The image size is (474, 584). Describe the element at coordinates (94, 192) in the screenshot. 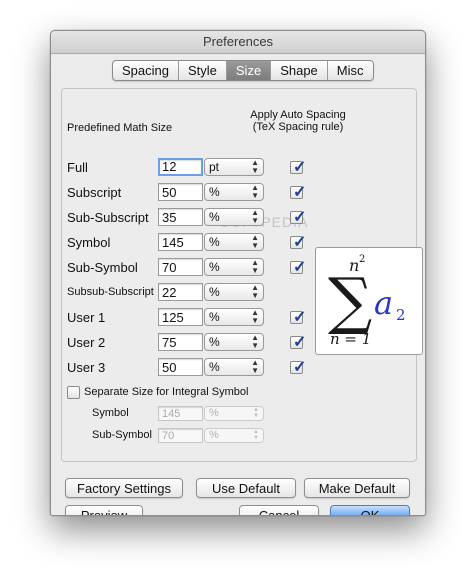

I see `row-label-subscript: Subscript` at that location.